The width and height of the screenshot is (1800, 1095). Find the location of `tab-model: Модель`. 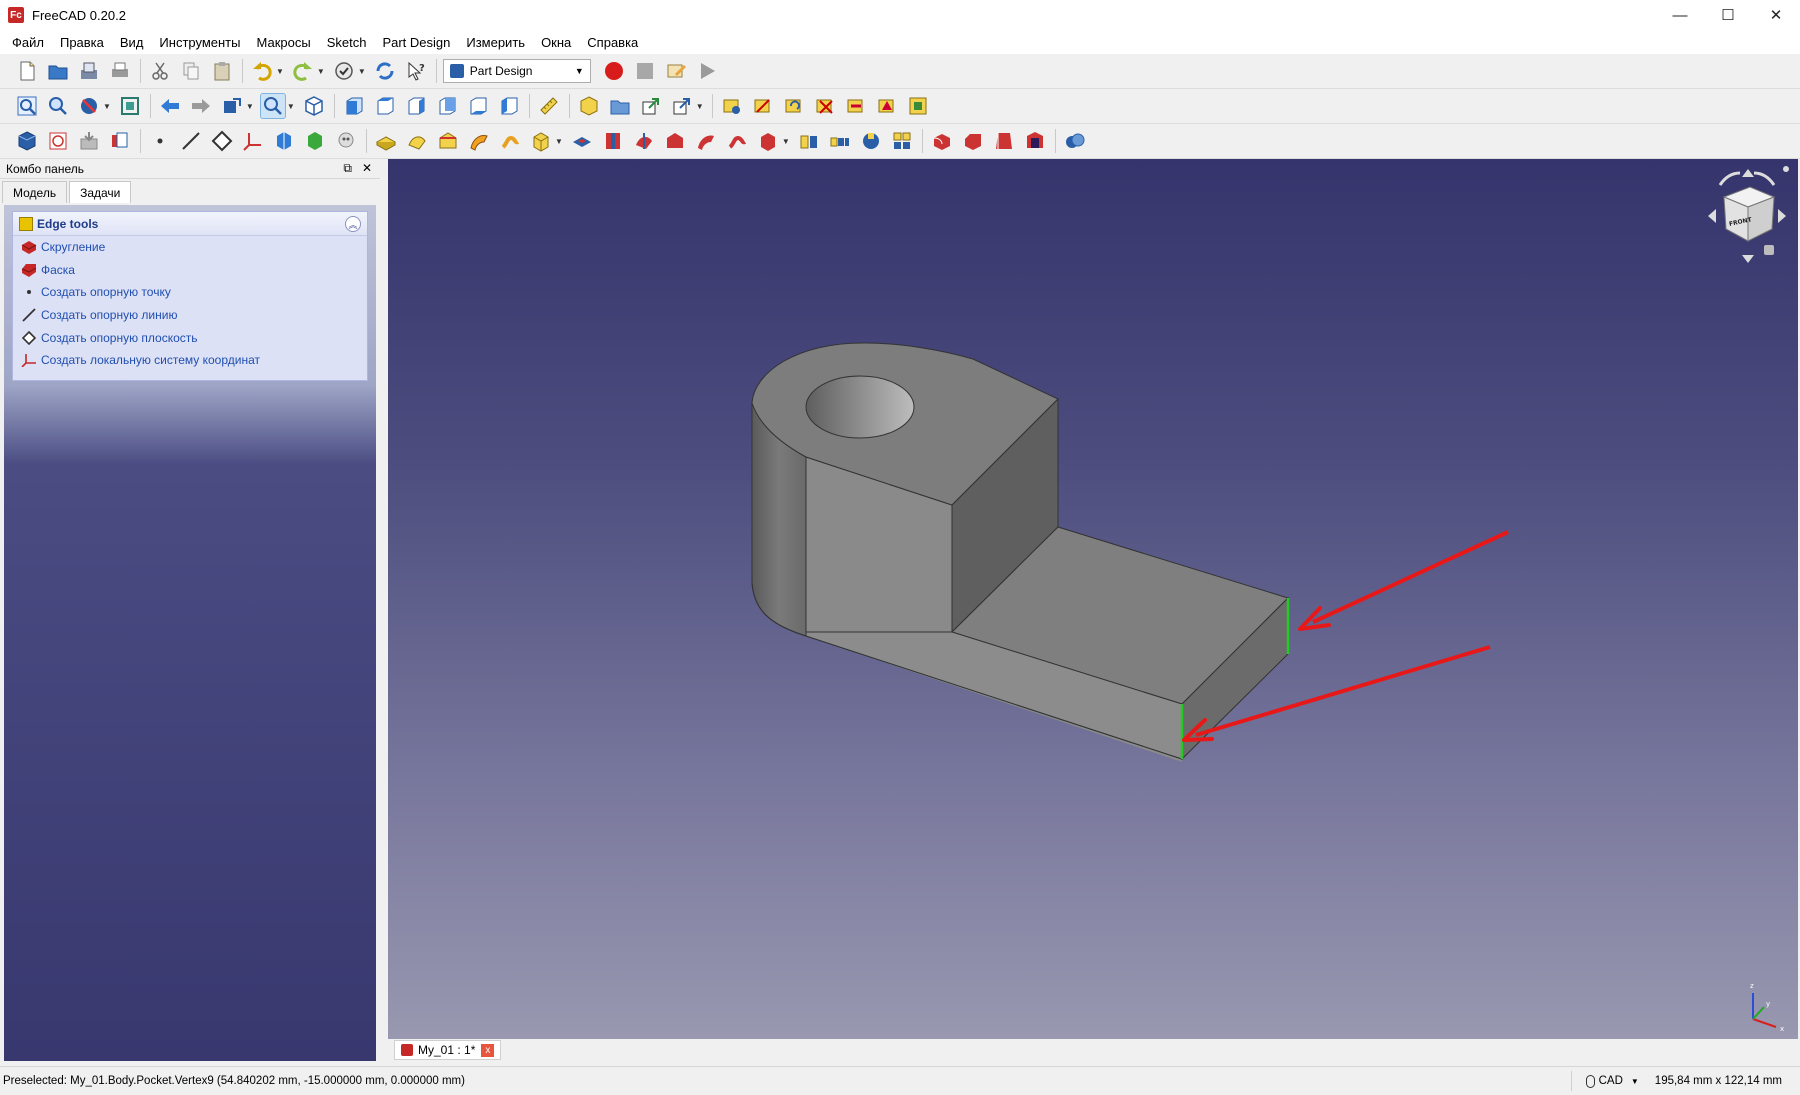

tab-model: Модель is located at coordinates (35, 192).